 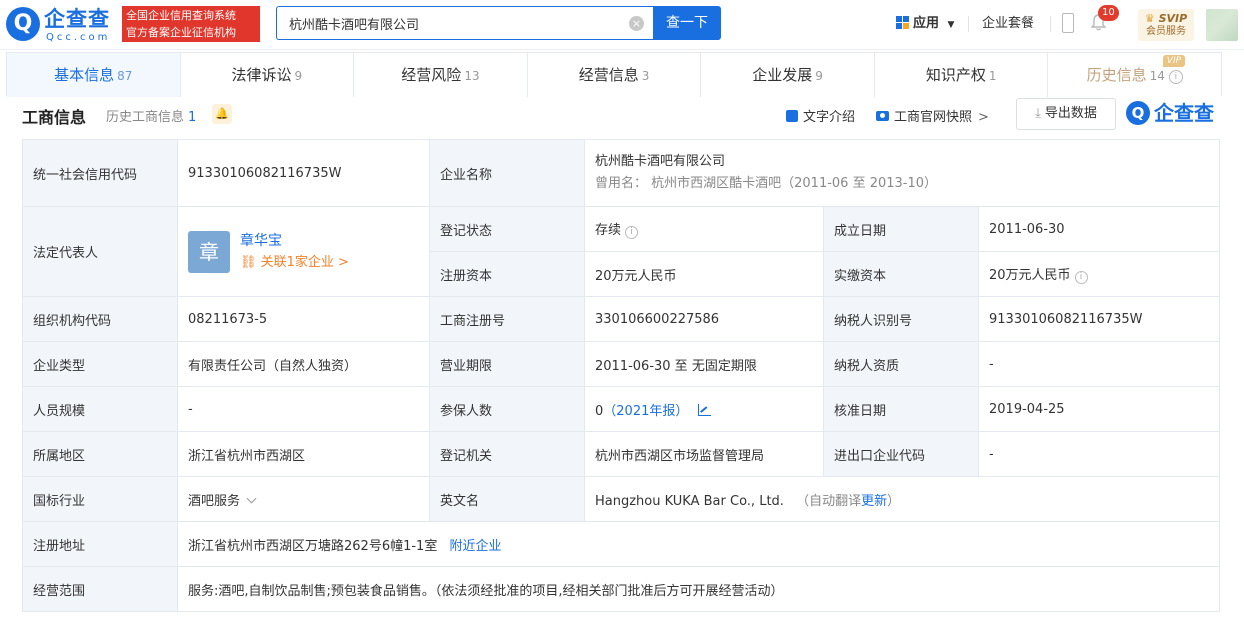 I want to click on clear-search-icon: ×, so click(x=636, y=23).